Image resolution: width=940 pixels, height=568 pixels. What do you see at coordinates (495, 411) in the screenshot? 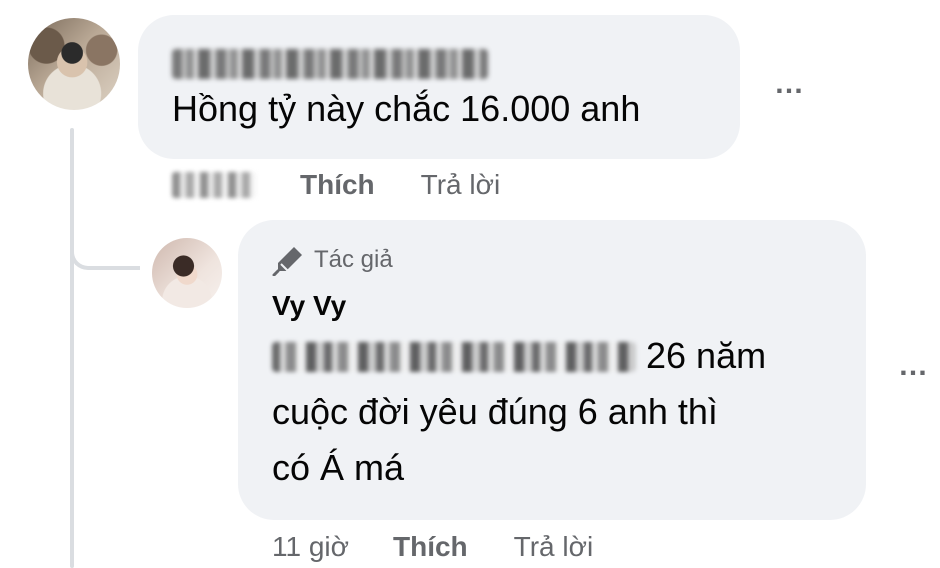
I see `reply-text-line2: cuộc đời yêu đúng 6 anh thì` at bounding box center [495, 411].